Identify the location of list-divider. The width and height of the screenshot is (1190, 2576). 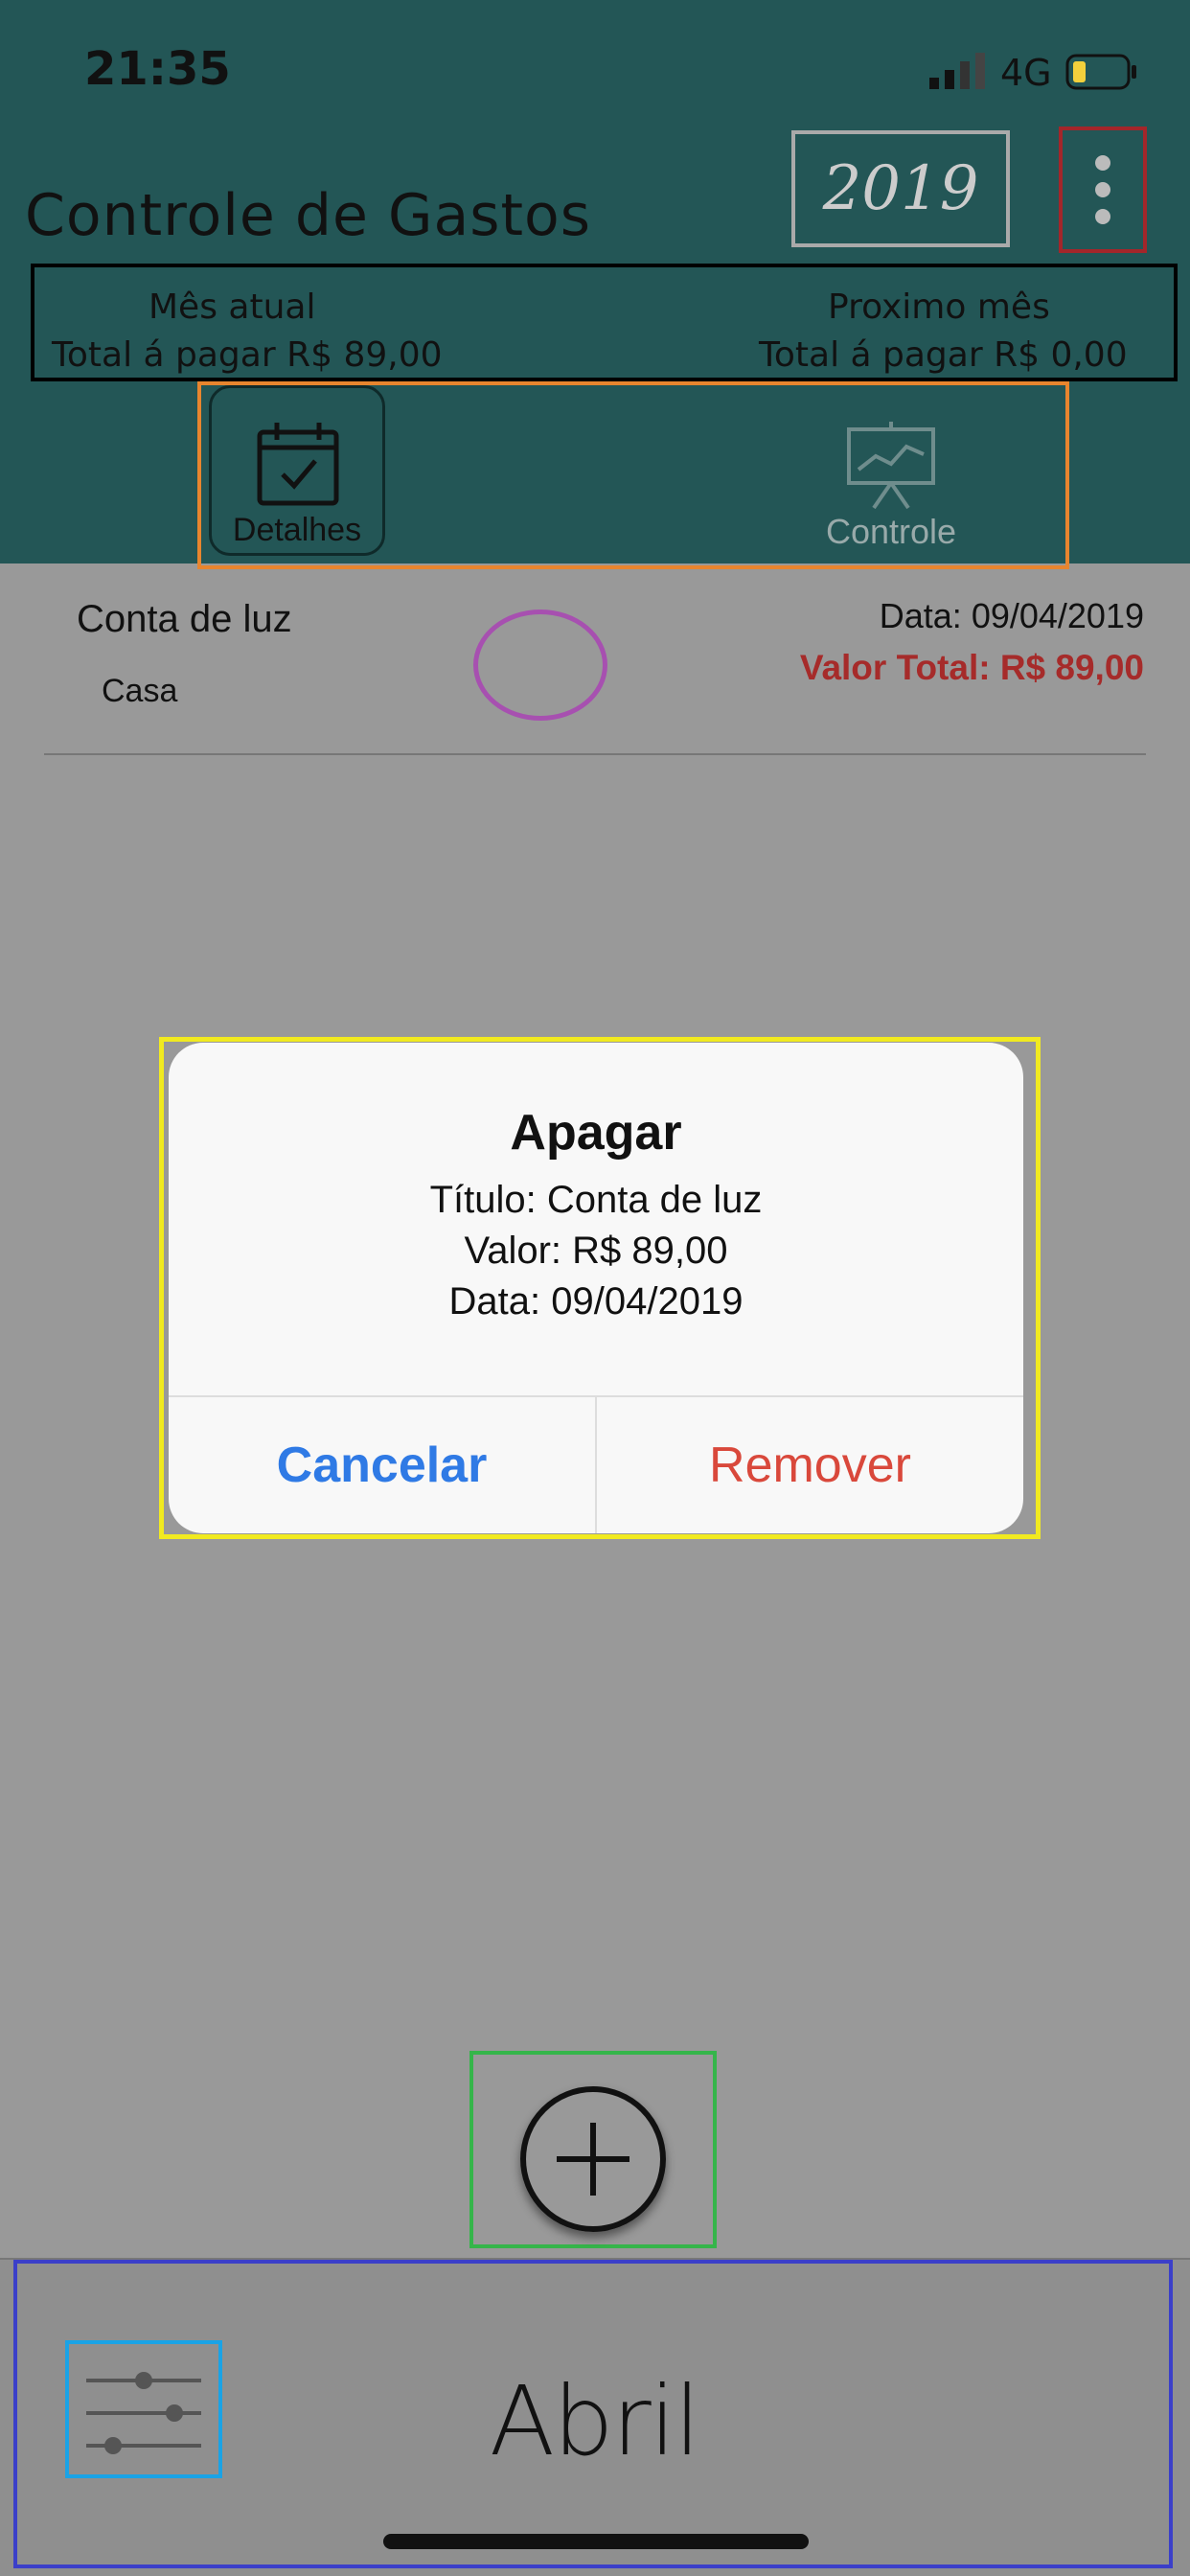
(595, 754).